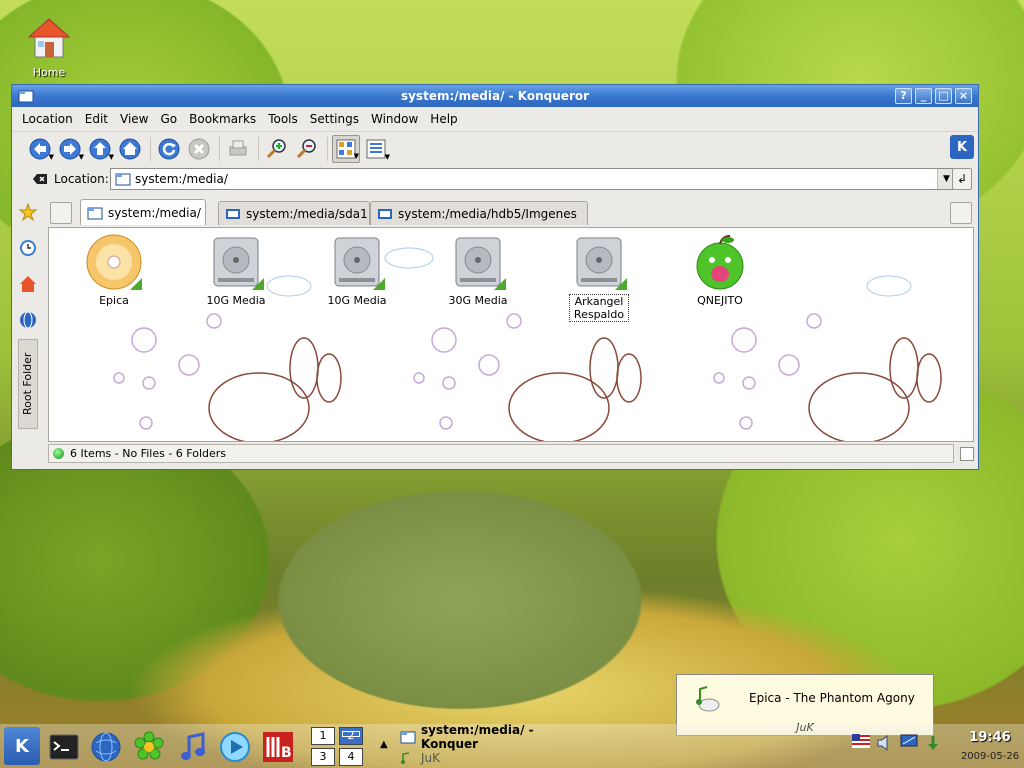 Image resolution: width=1024 pixels, height=768 pixels. Describe the element at coordinates (487, 213) in the screenshot. I see `tab-label: system:/media/hdb5/Imgenes` at that location.